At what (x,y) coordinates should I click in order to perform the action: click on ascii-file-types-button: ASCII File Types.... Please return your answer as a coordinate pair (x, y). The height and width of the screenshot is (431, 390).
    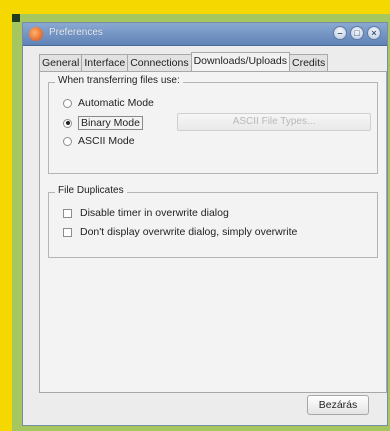
    Looking at the image, I should click on (274, 122).